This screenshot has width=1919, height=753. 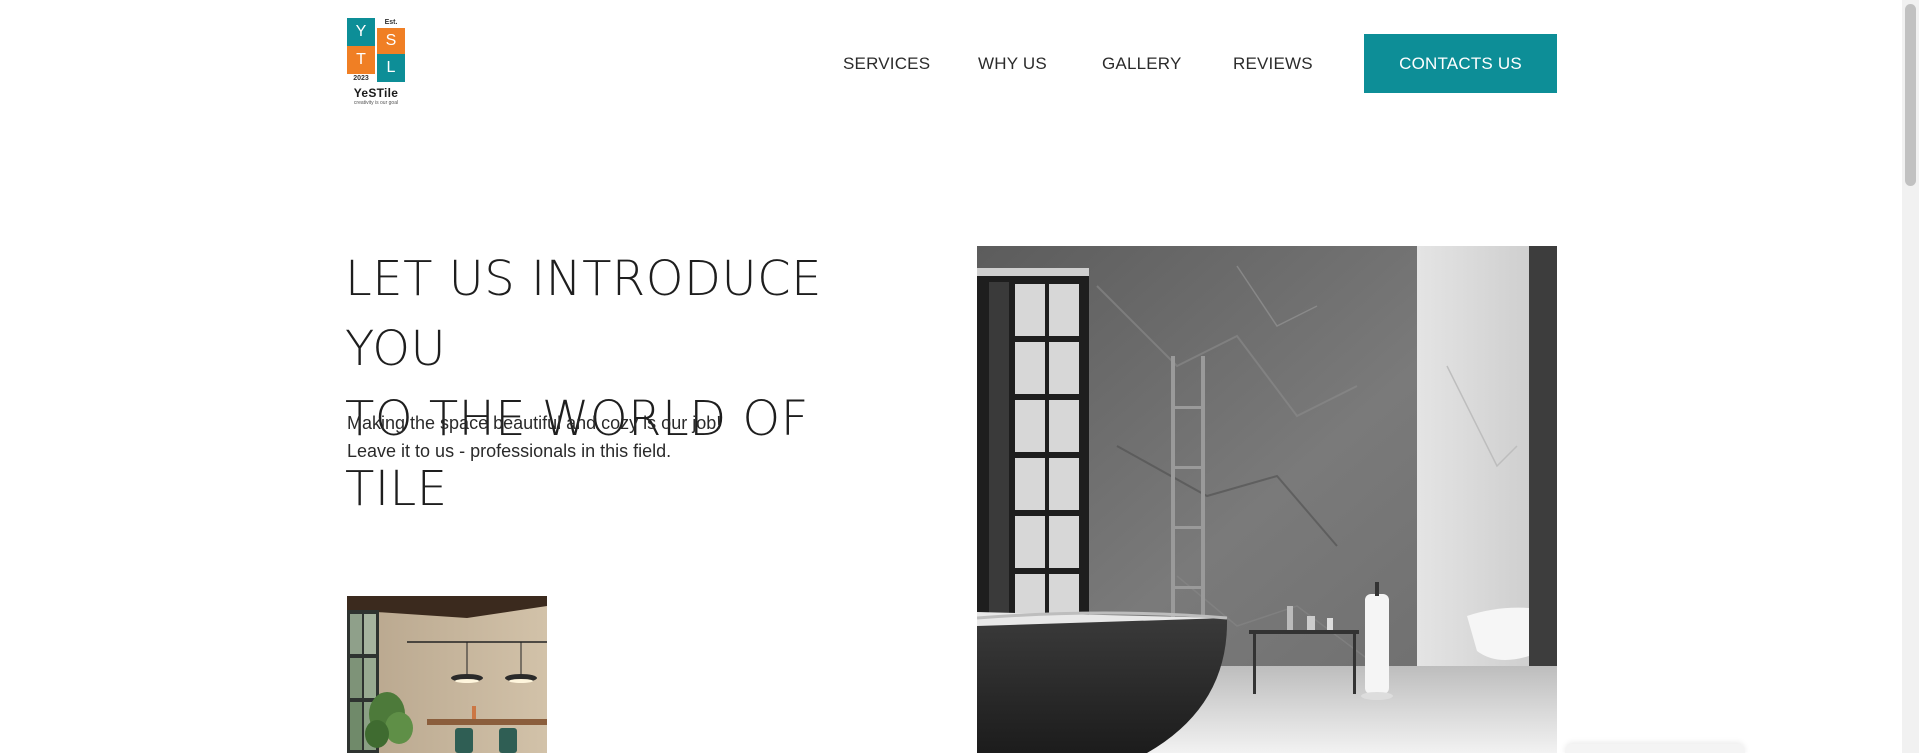 I want to click on interior-thumbnail-image, so click(x=447, y=674).